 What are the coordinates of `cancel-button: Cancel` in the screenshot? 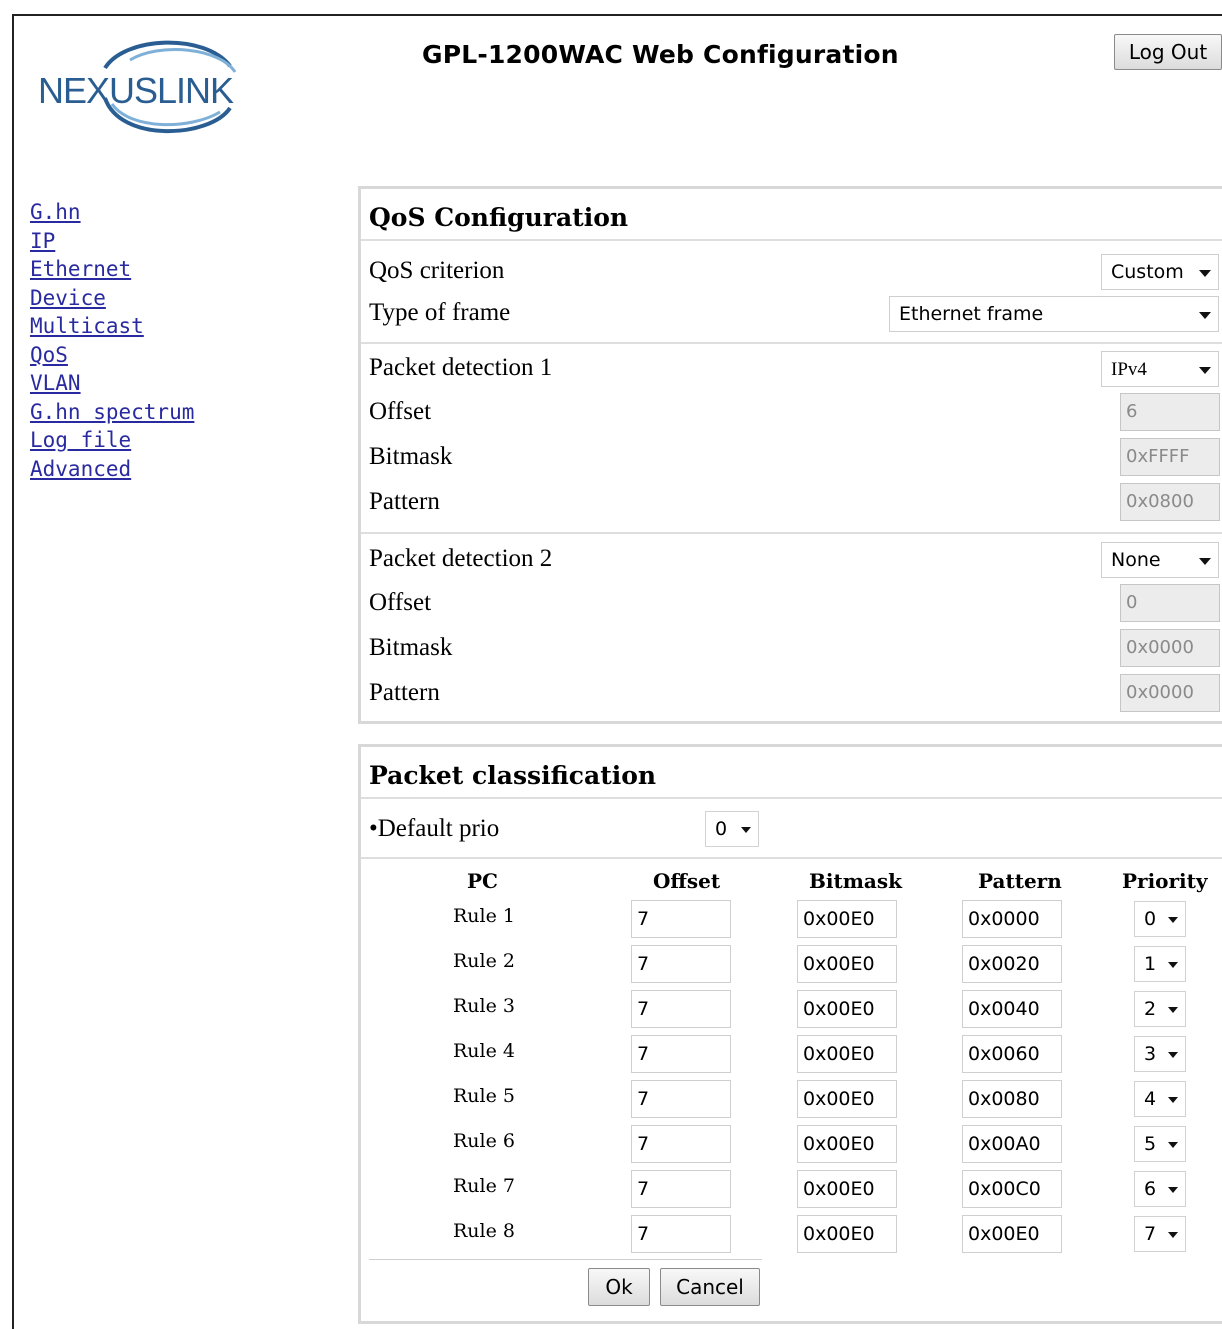 It's located at (710, 1287).